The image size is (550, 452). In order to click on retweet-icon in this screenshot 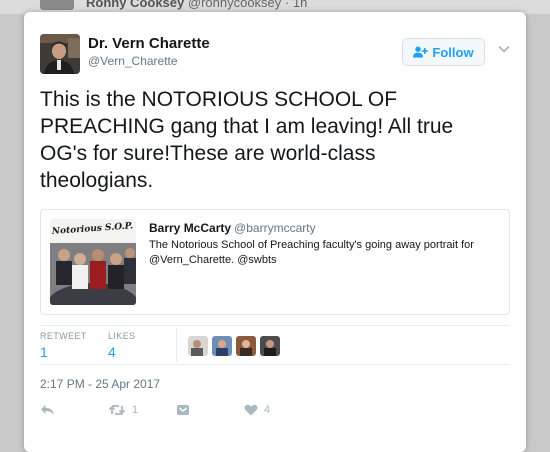, I will do `click(117, 410)`.